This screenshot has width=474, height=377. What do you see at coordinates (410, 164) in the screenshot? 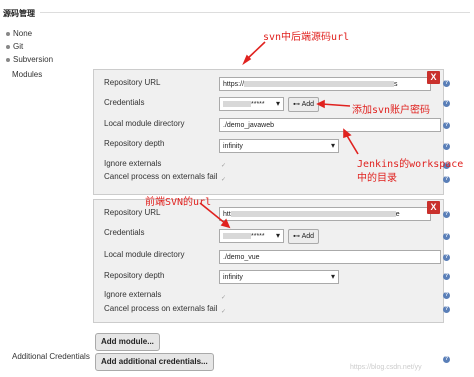
I see `annotation-workspace-line1: Jenkins的workspace` at bounding box center [410, 164].